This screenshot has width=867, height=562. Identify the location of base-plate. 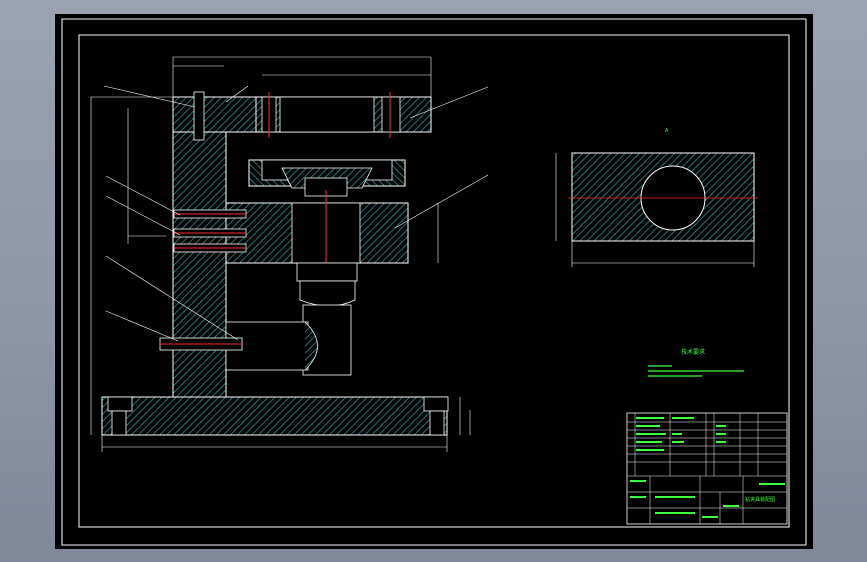
(274, 416).